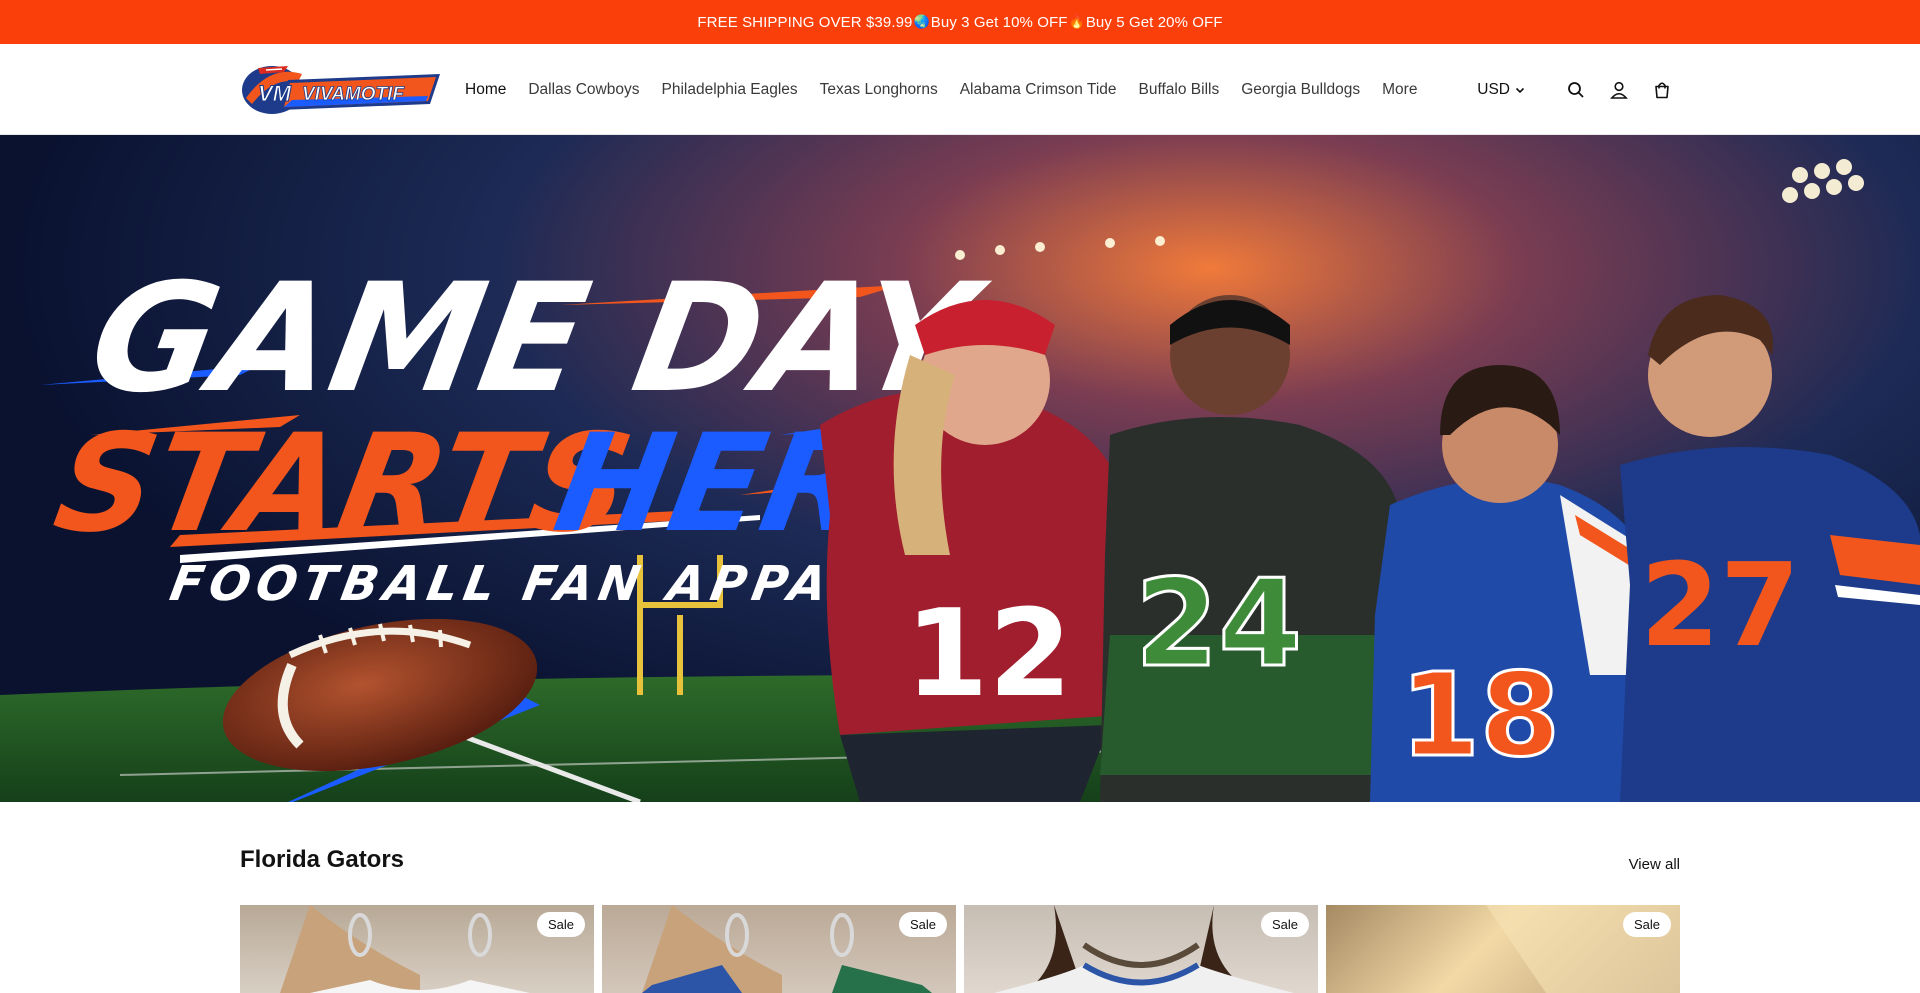 The image size is (1920, 993). I want to click on nav-dallas-cowboys: Dallas Cowboys, so click(583, 90).